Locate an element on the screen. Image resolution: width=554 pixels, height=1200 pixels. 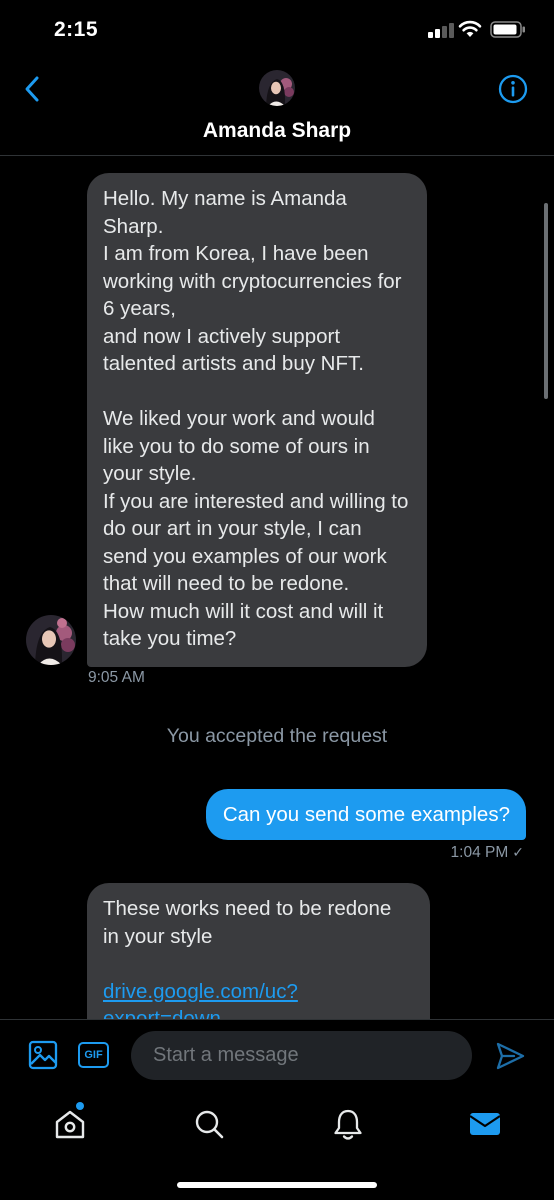
status-time: 2:15 is located at coordinates (76, 29).